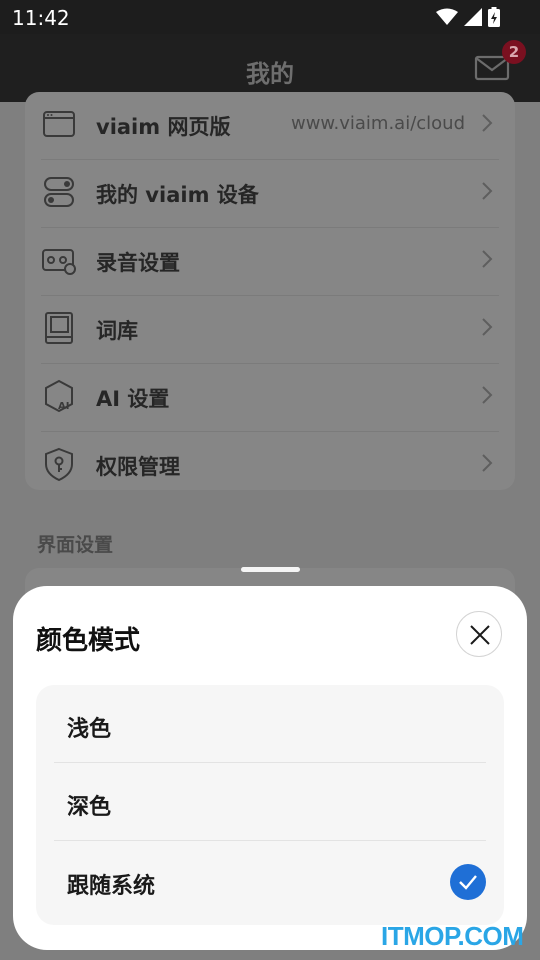  What do you see at coordinates (270, 840) in the screenshot?
I see `divider` at bounding box center [270, 840].